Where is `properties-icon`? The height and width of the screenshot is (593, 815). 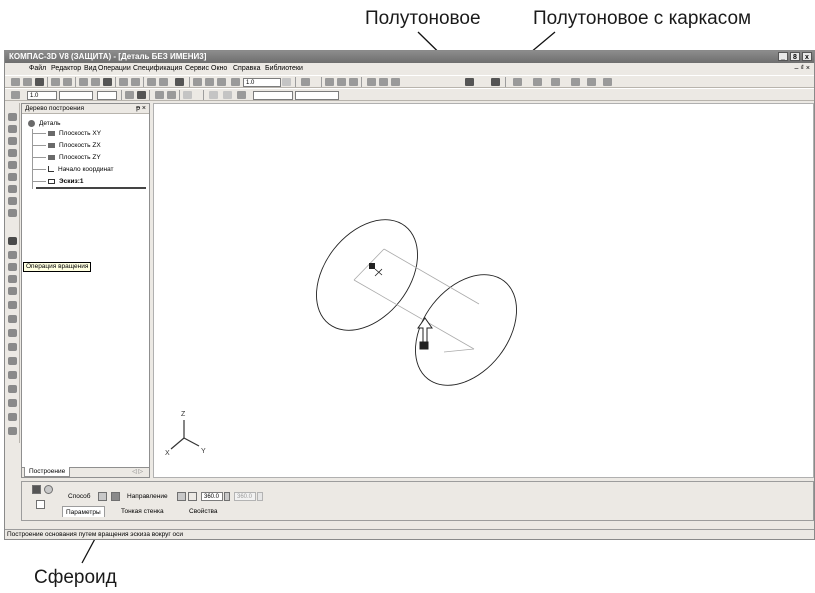
properties-icon is located at coordinates (151, 82).